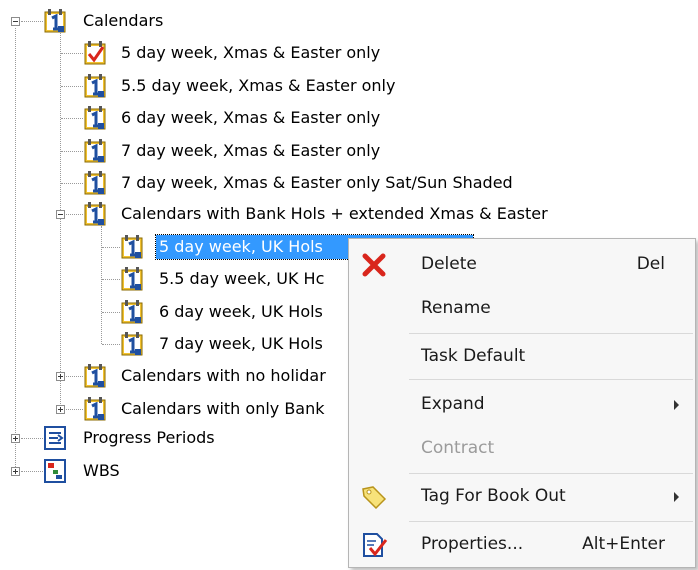  I want to click on menu-item-contract: Contract, so click(522, 449).